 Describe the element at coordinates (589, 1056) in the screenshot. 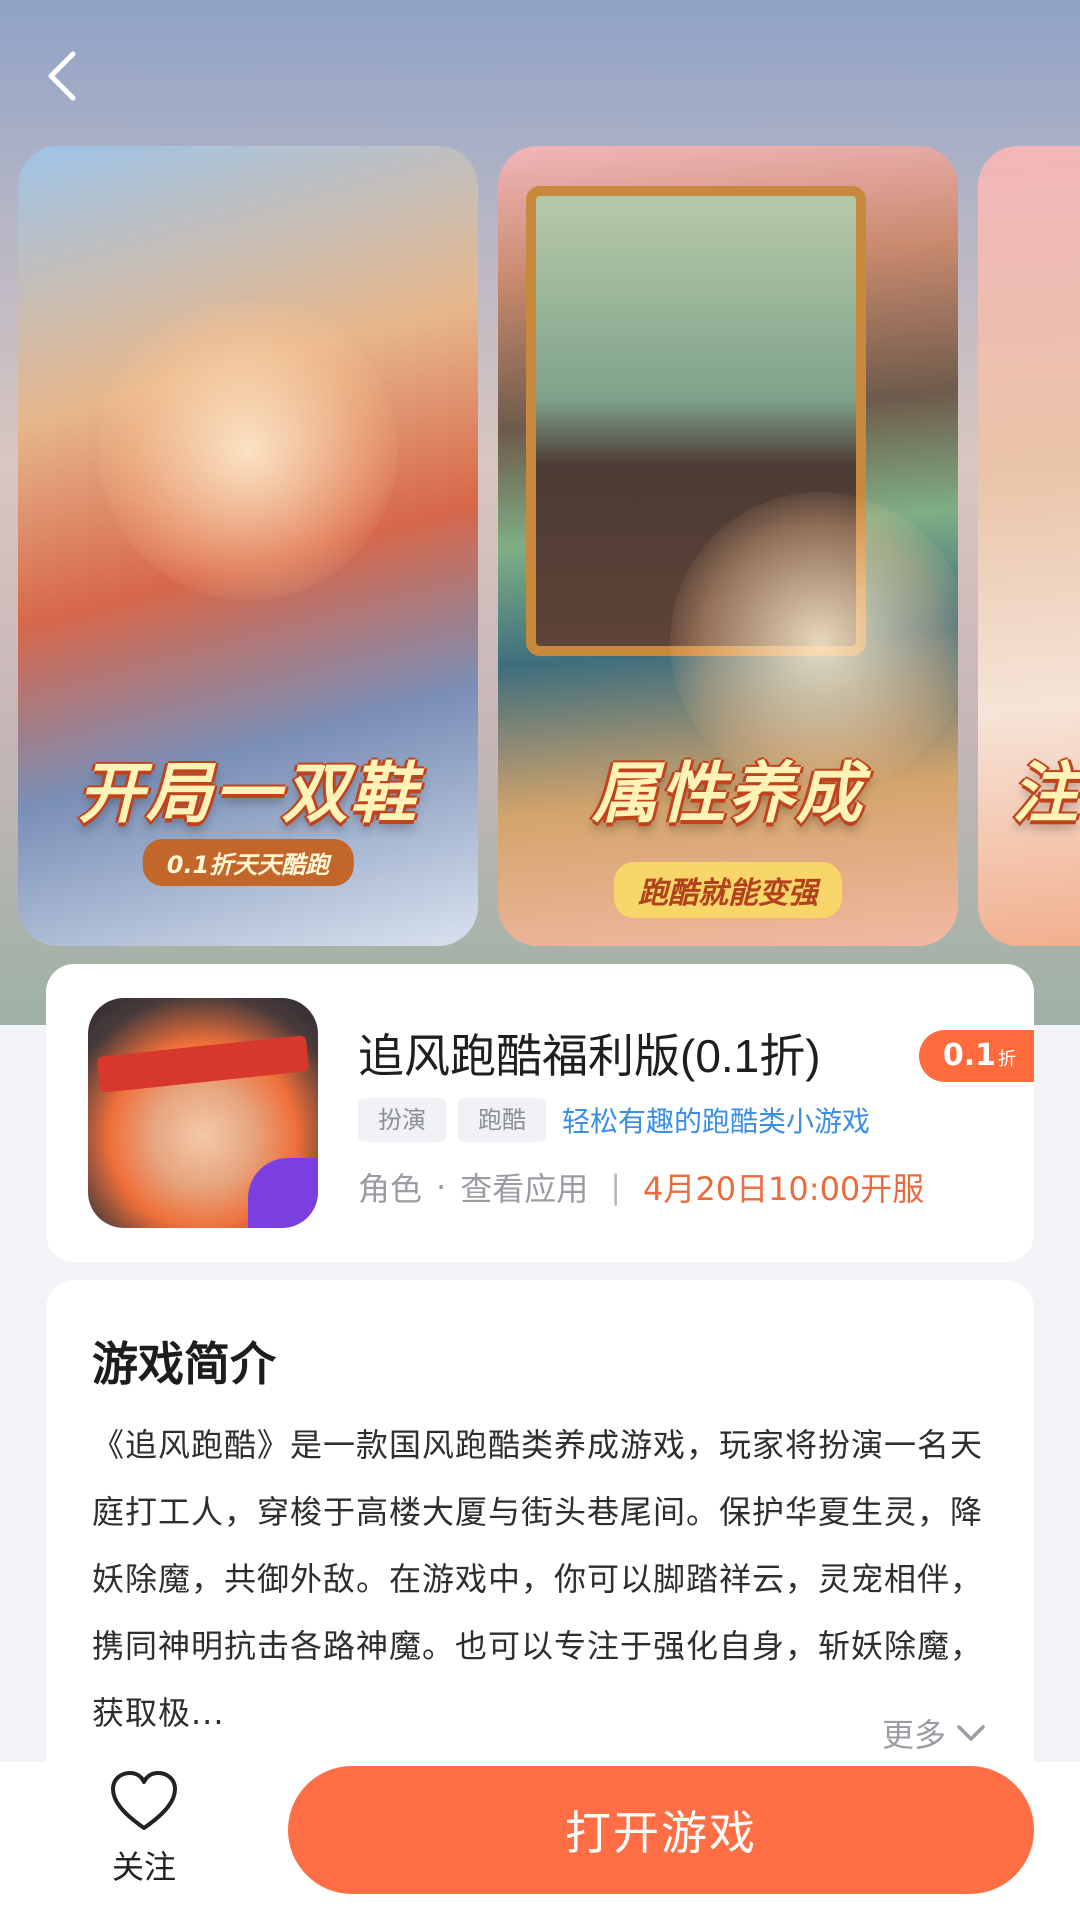

I see `app-title: 追风跑酷福利版(0.1折)` at that location.